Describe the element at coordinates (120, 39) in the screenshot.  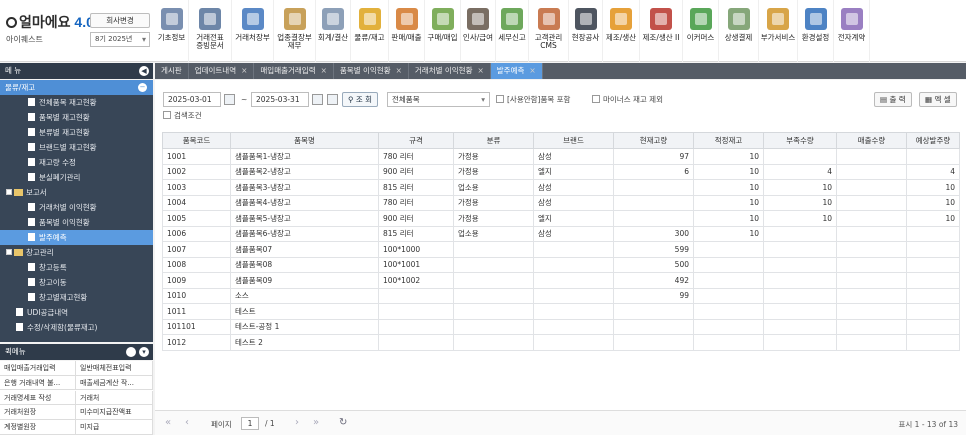
I see `fiscal-year-select: 8기 2025년` at that location.